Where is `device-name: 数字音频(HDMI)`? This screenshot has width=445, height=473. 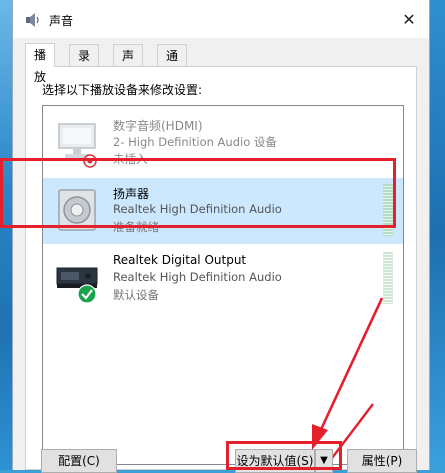 device-name: 数字音频(HDMI) is located at coordinates (158, 126).